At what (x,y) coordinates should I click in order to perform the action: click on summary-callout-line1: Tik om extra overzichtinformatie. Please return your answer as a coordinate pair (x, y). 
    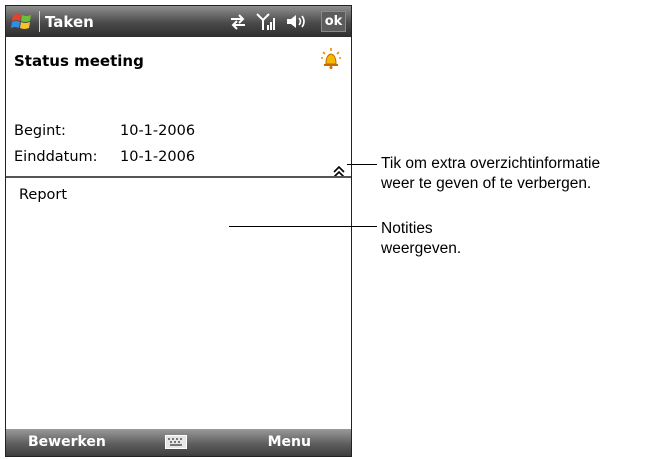
    Looking at the image, I should click on (491, 163).